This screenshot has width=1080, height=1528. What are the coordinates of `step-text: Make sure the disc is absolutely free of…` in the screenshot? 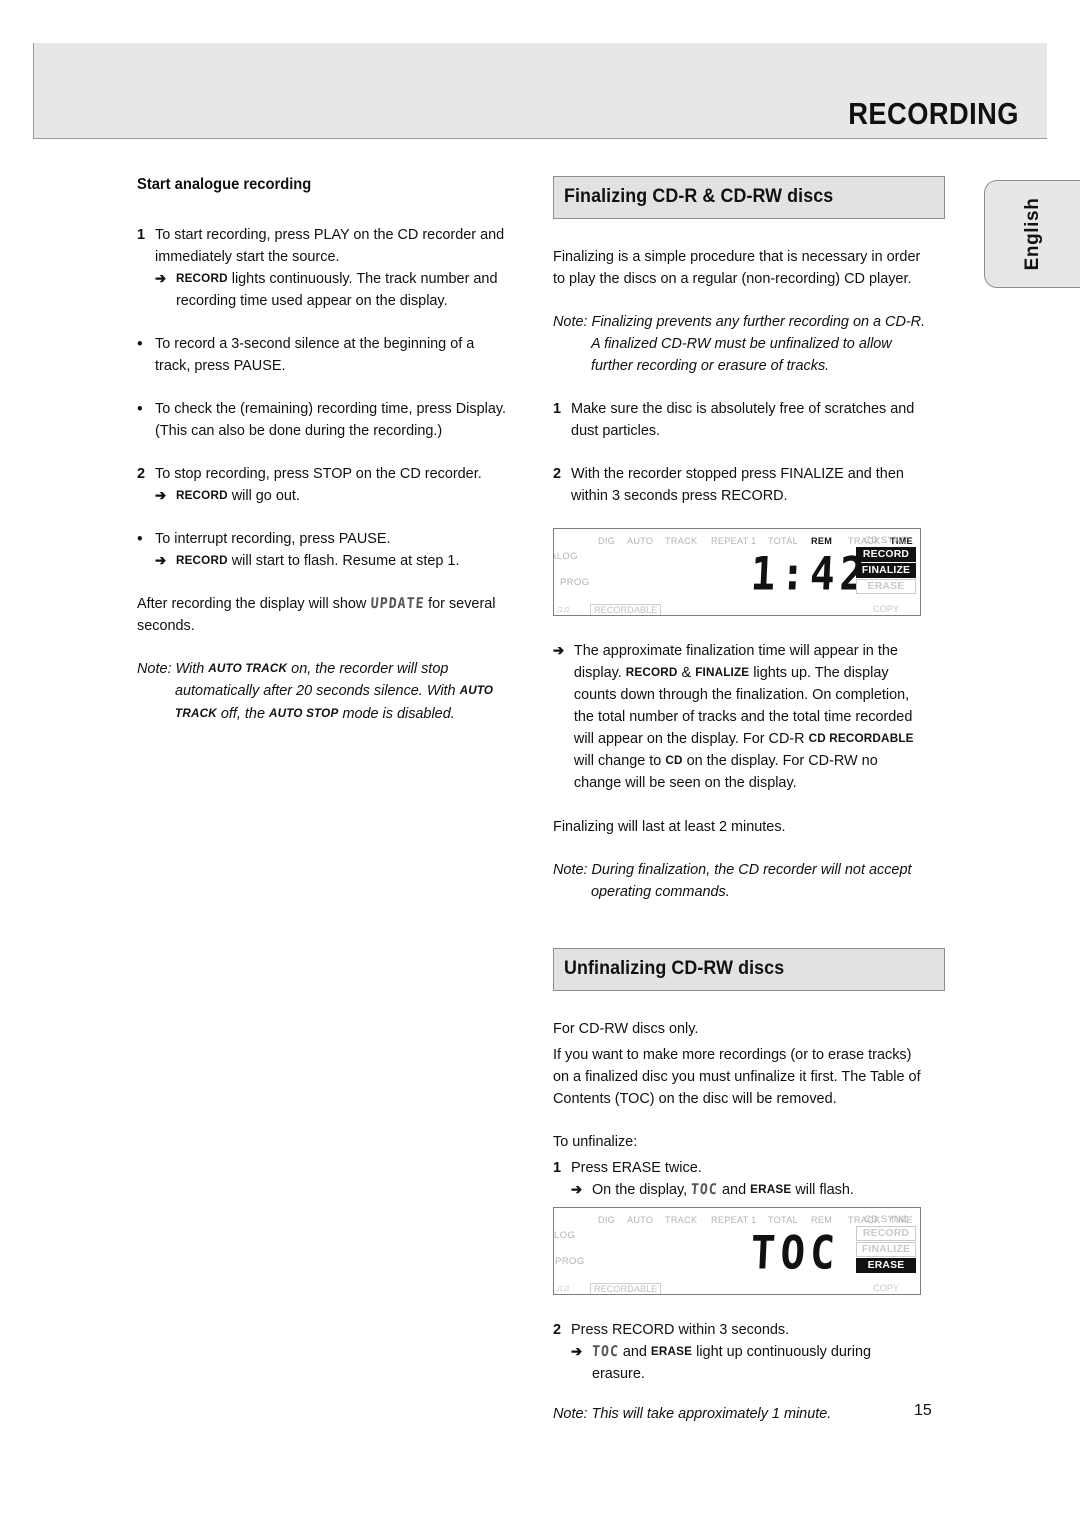 It's located at (743, 420).